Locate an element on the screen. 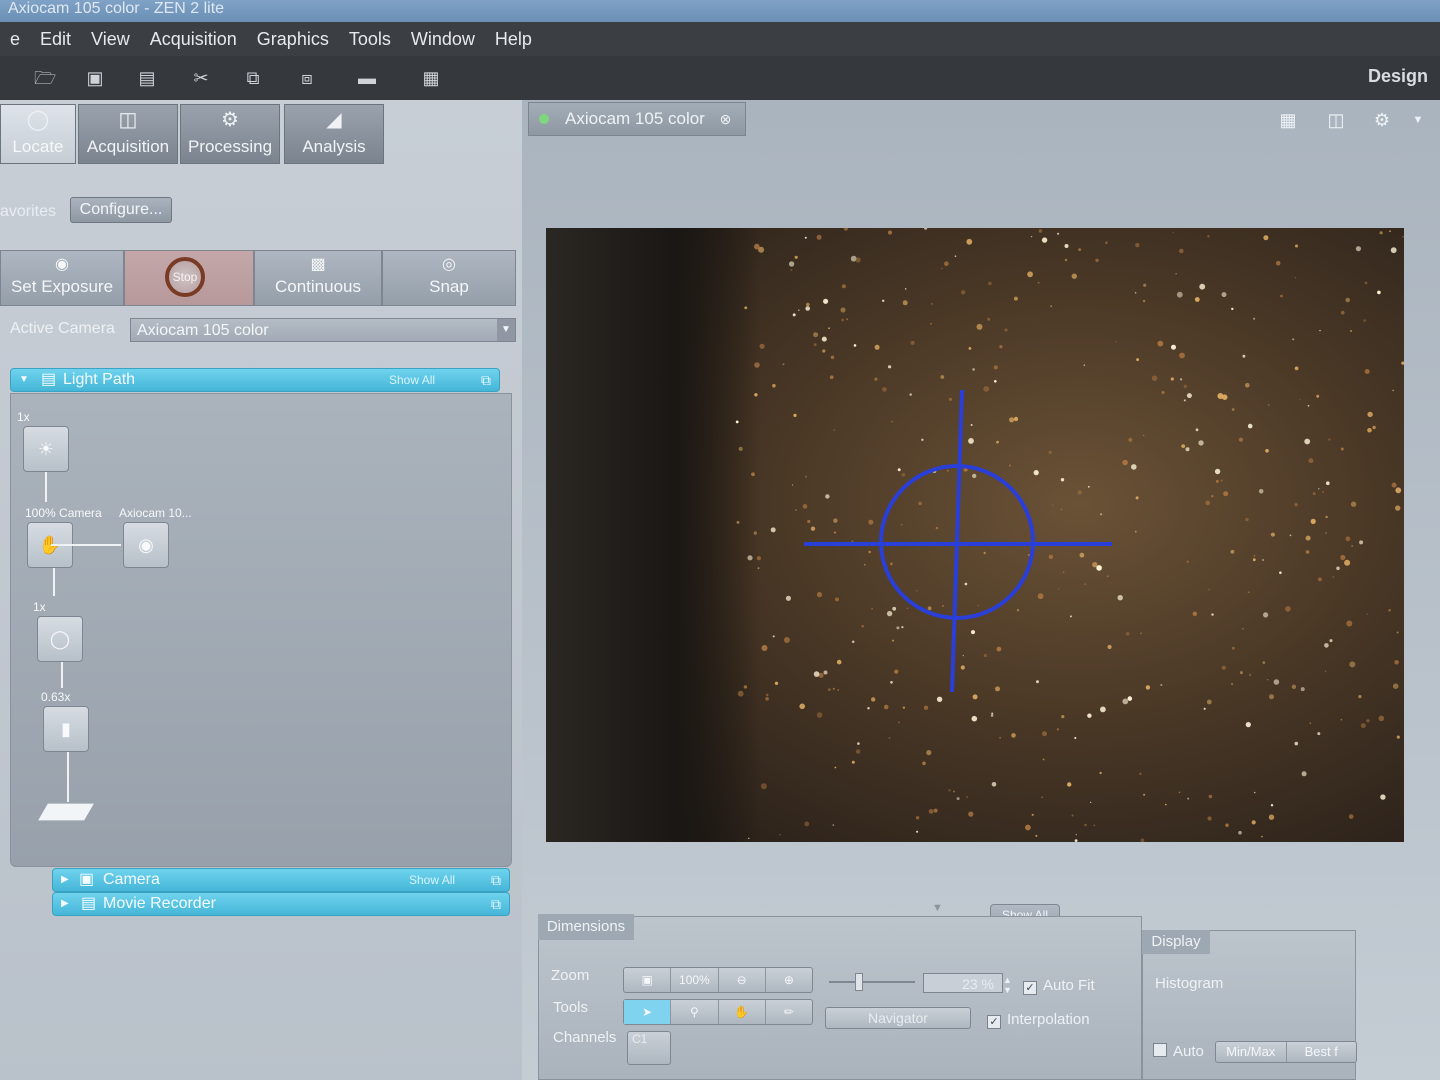 Image resolution: width=1440 pixels, height=1080 pixels. spinner-arrows-icon: ▲ ▼ is located at coordinates (1007, 985).